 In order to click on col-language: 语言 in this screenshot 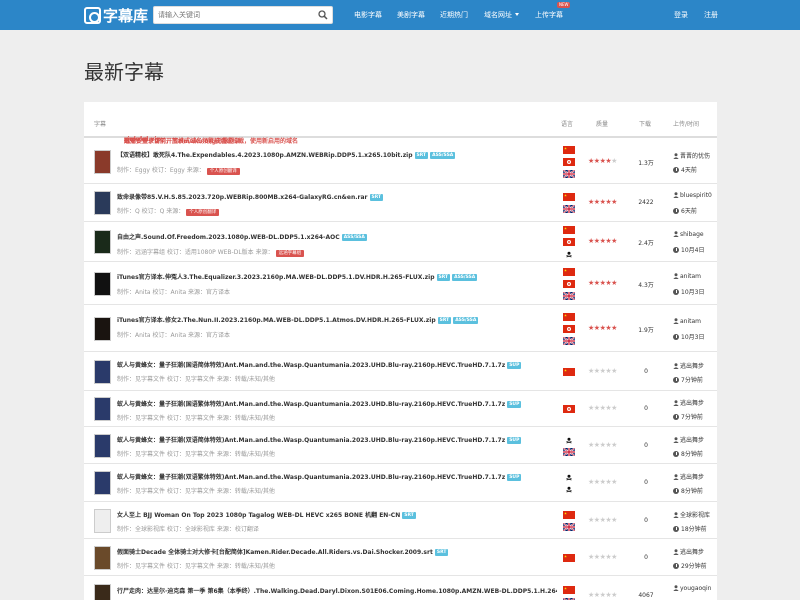, I will do `click(567, 124)`.